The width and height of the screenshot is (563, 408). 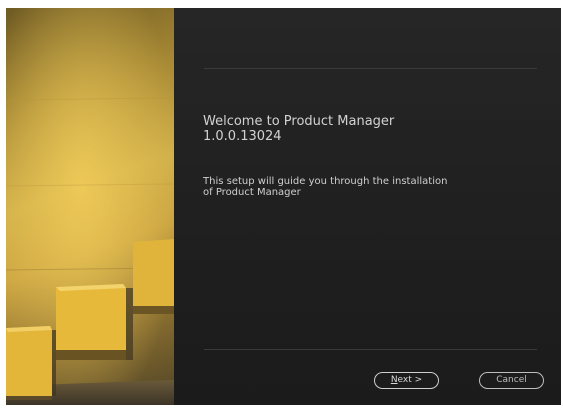 I want to click on next-mnemonic: N, so click(x=394, y=380).